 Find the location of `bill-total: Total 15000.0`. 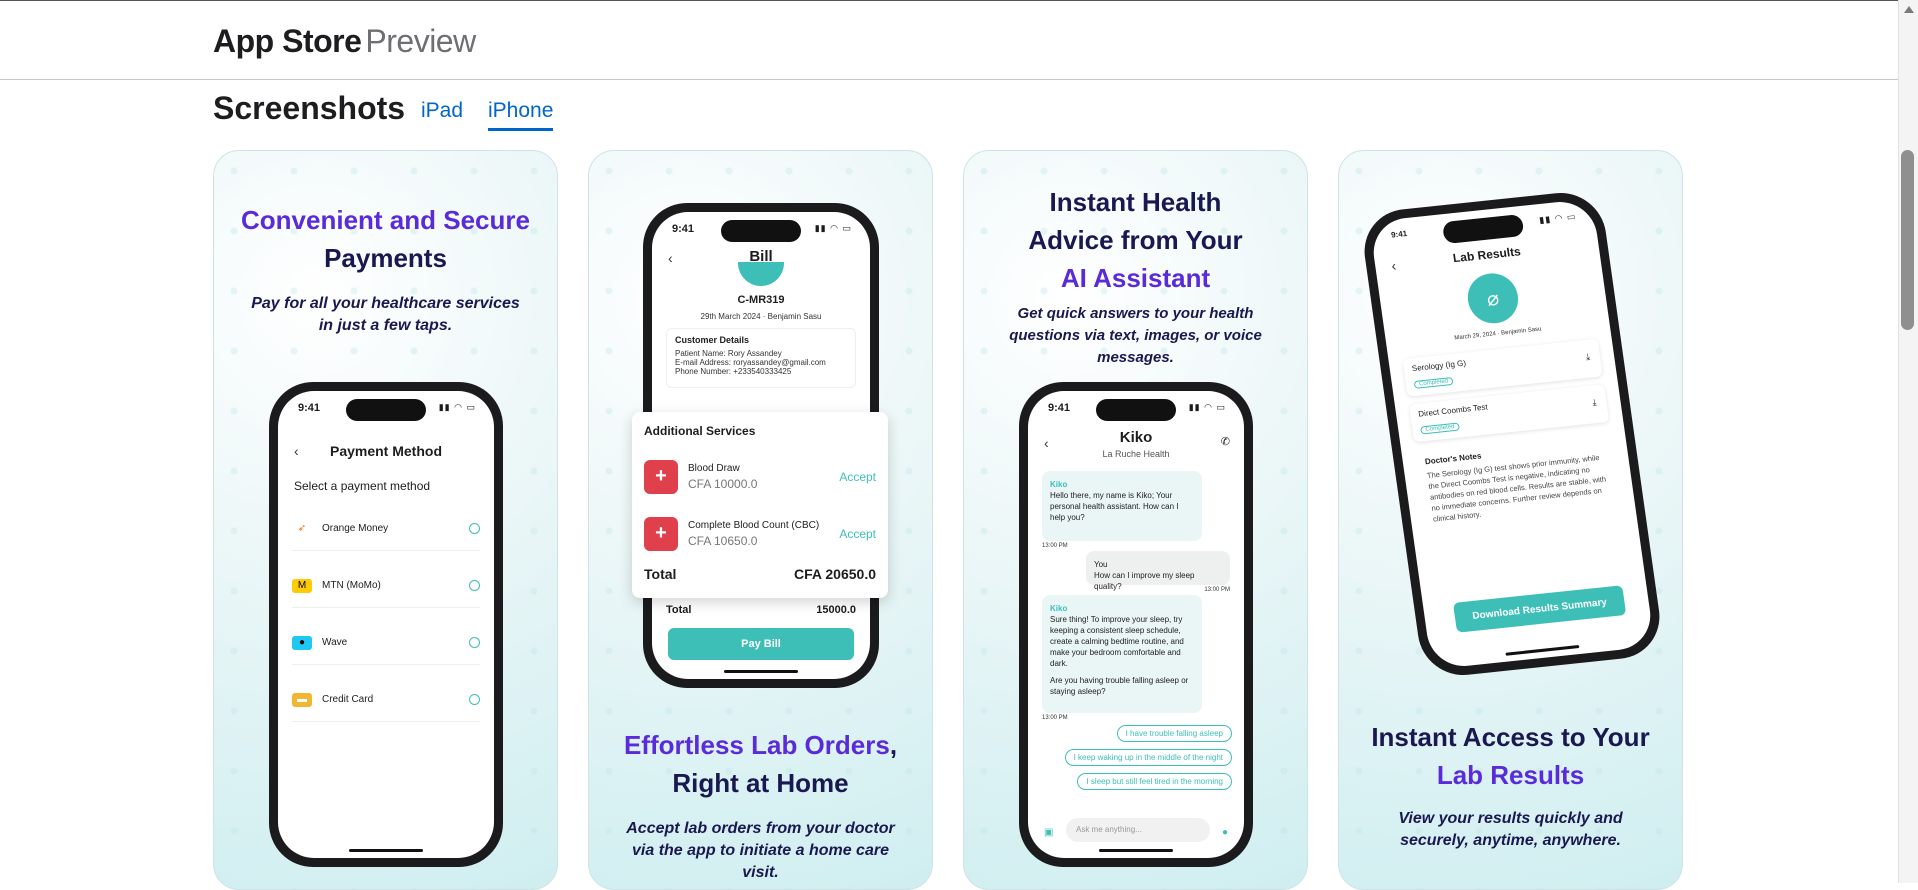

bill-total: Total 15000.0 is located at coordinates (761, 610).